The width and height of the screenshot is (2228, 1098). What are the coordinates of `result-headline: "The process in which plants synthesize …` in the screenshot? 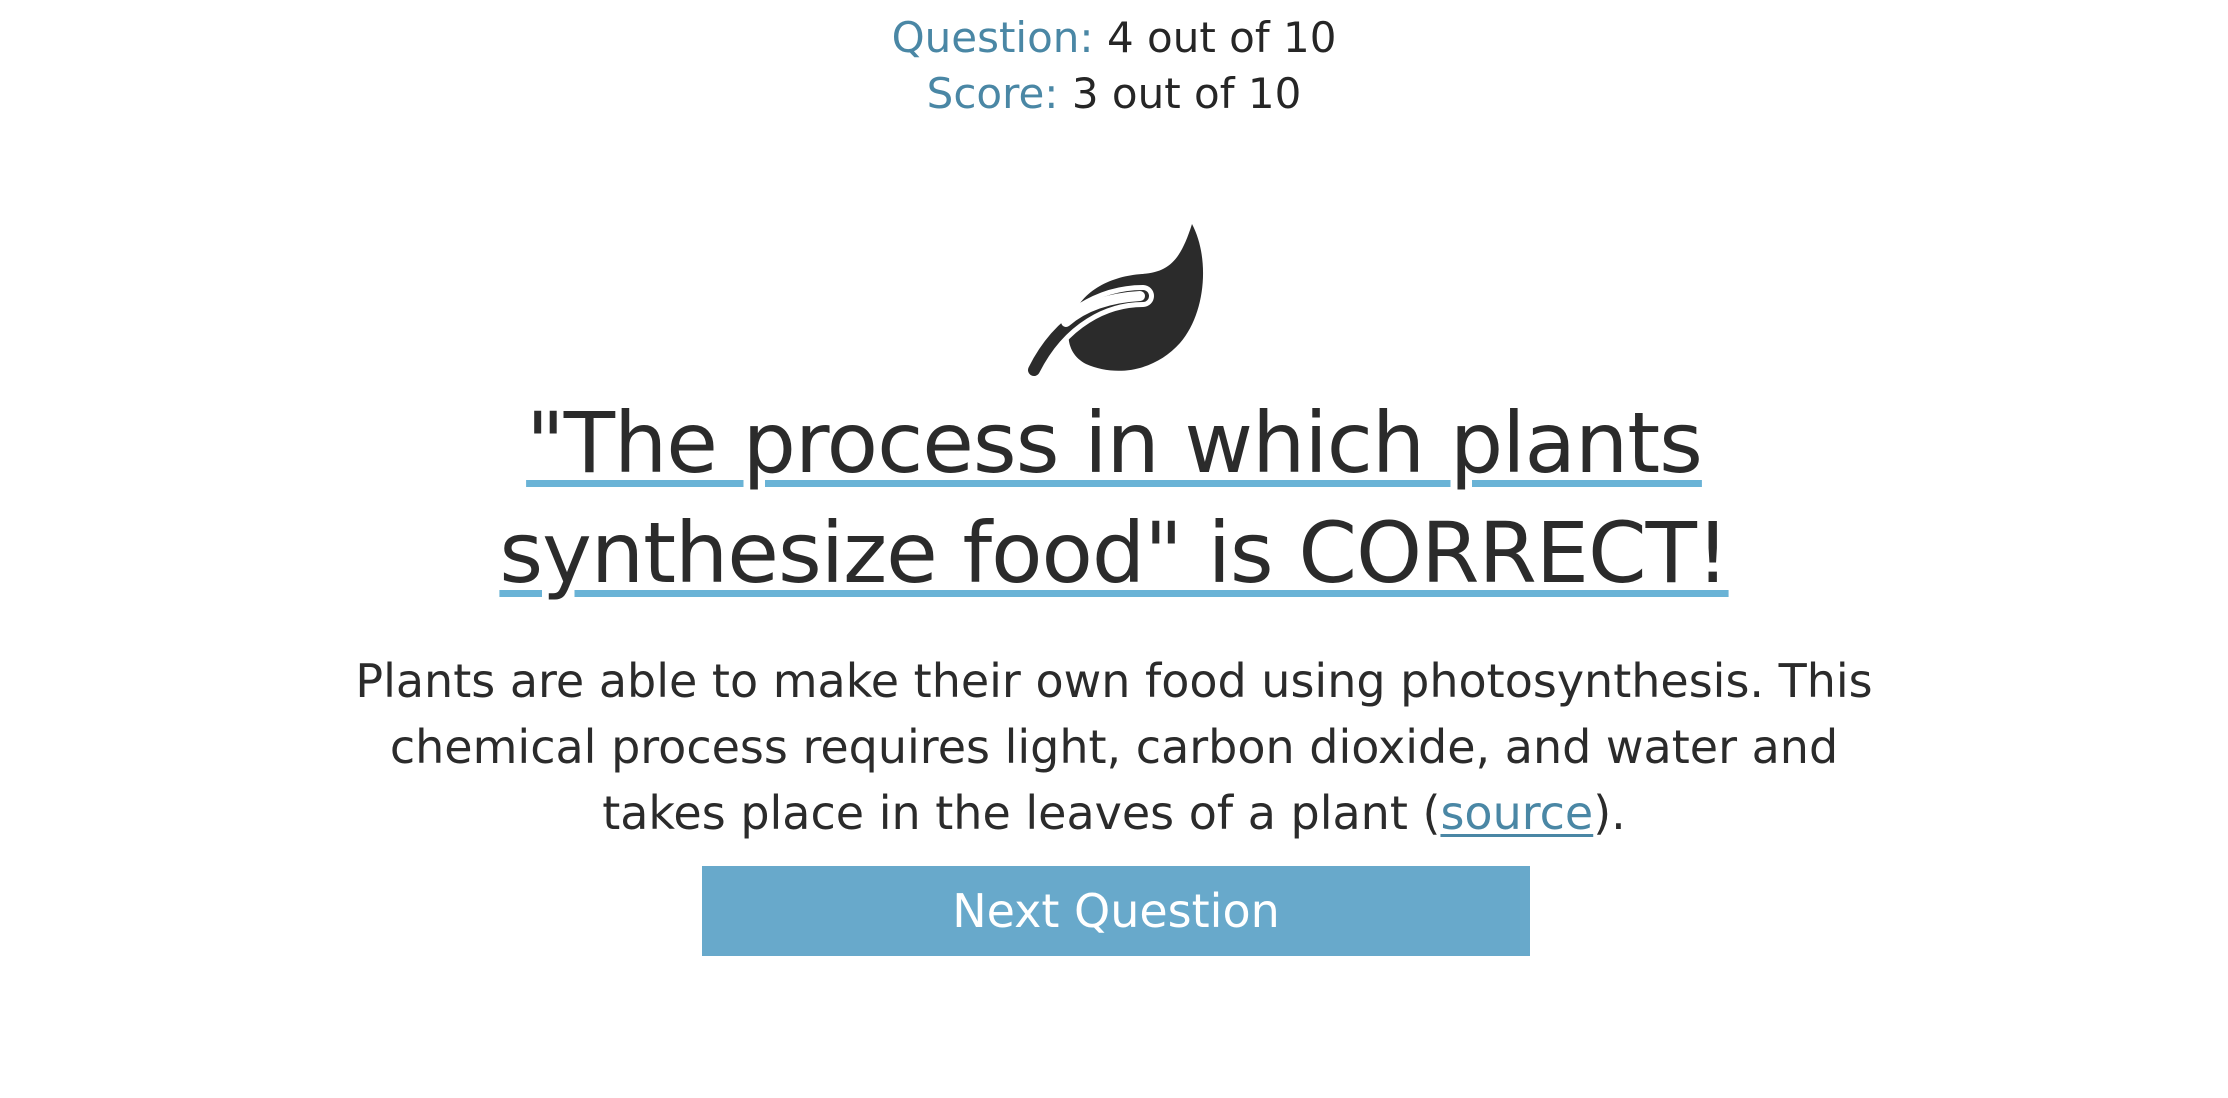 It's located at (1114, 498).